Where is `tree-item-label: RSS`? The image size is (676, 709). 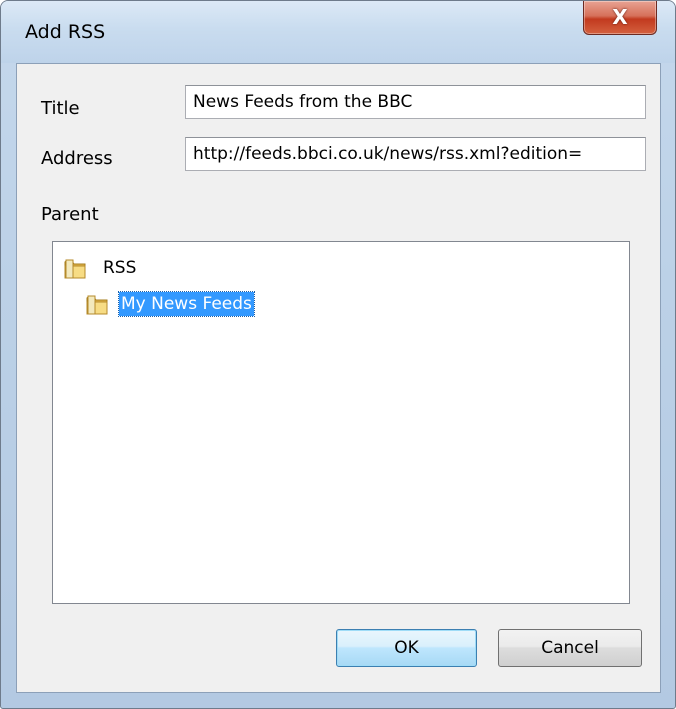 tree-item-label: RSS is located at coordinates (120, 268).